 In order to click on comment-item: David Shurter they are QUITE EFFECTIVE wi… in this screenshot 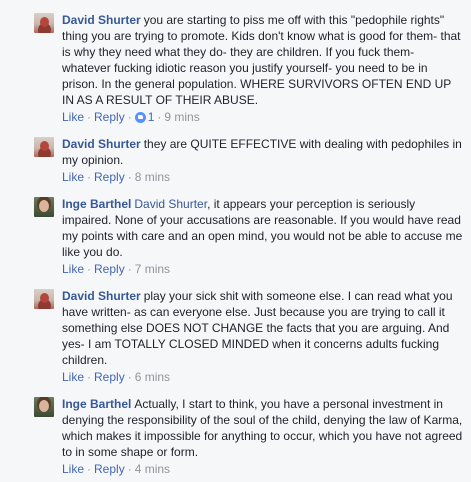, I will do `click(235, 164)`.